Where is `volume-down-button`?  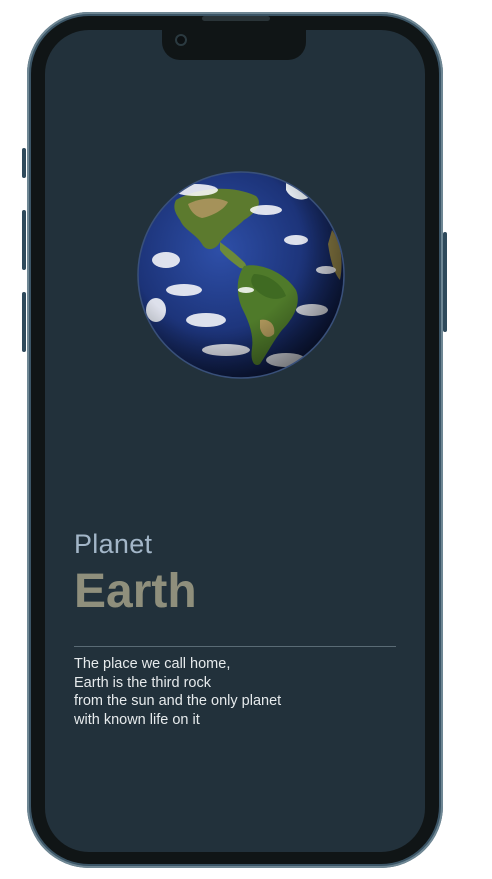 volume-down-button is located at coordinates (24, 322).